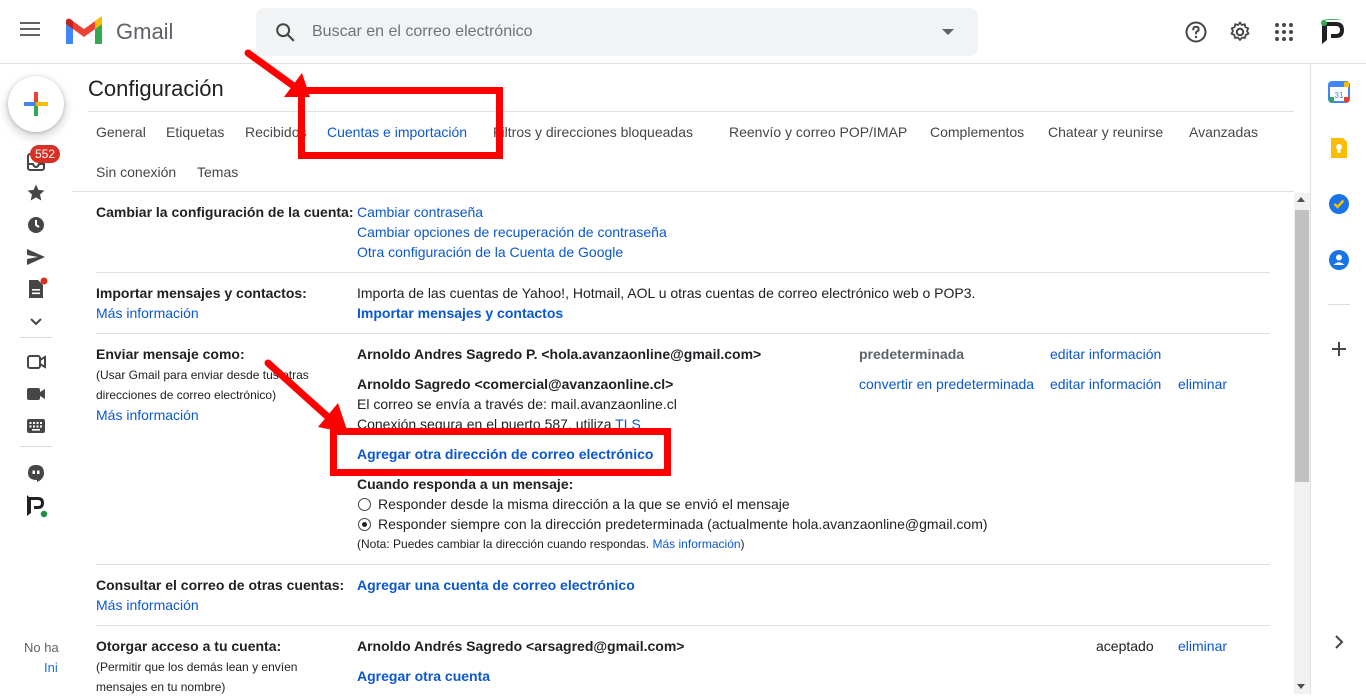 This screenshot has height=697, width=1366. What do you see at coordinates (593, 132) in the screenshot?
I see `tab-filters: Filtros y direcciones bloqueadas` at bounding box center [593, 132].